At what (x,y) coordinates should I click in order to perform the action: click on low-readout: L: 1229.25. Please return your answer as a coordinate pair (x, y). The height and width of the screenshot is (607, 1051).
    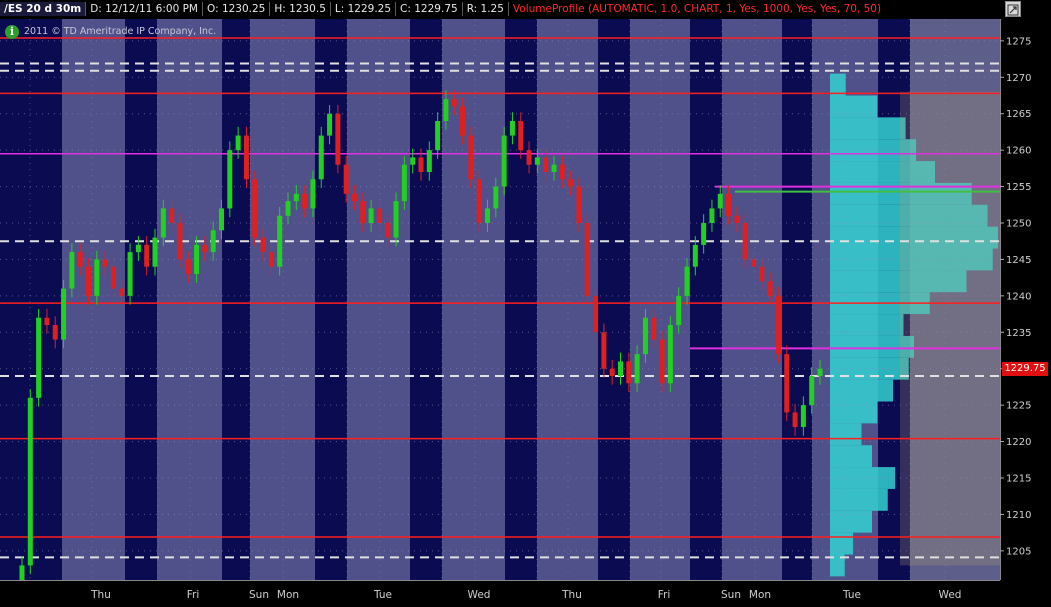
    Looking at the image, I should click on (364, 9).